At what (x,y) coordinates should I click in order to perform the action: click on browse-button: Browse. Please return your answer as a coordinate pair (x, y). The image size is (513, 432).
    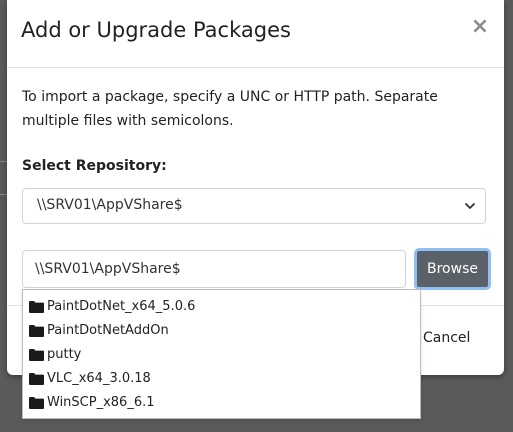
    Looking at the image, I should click on (452, 269).